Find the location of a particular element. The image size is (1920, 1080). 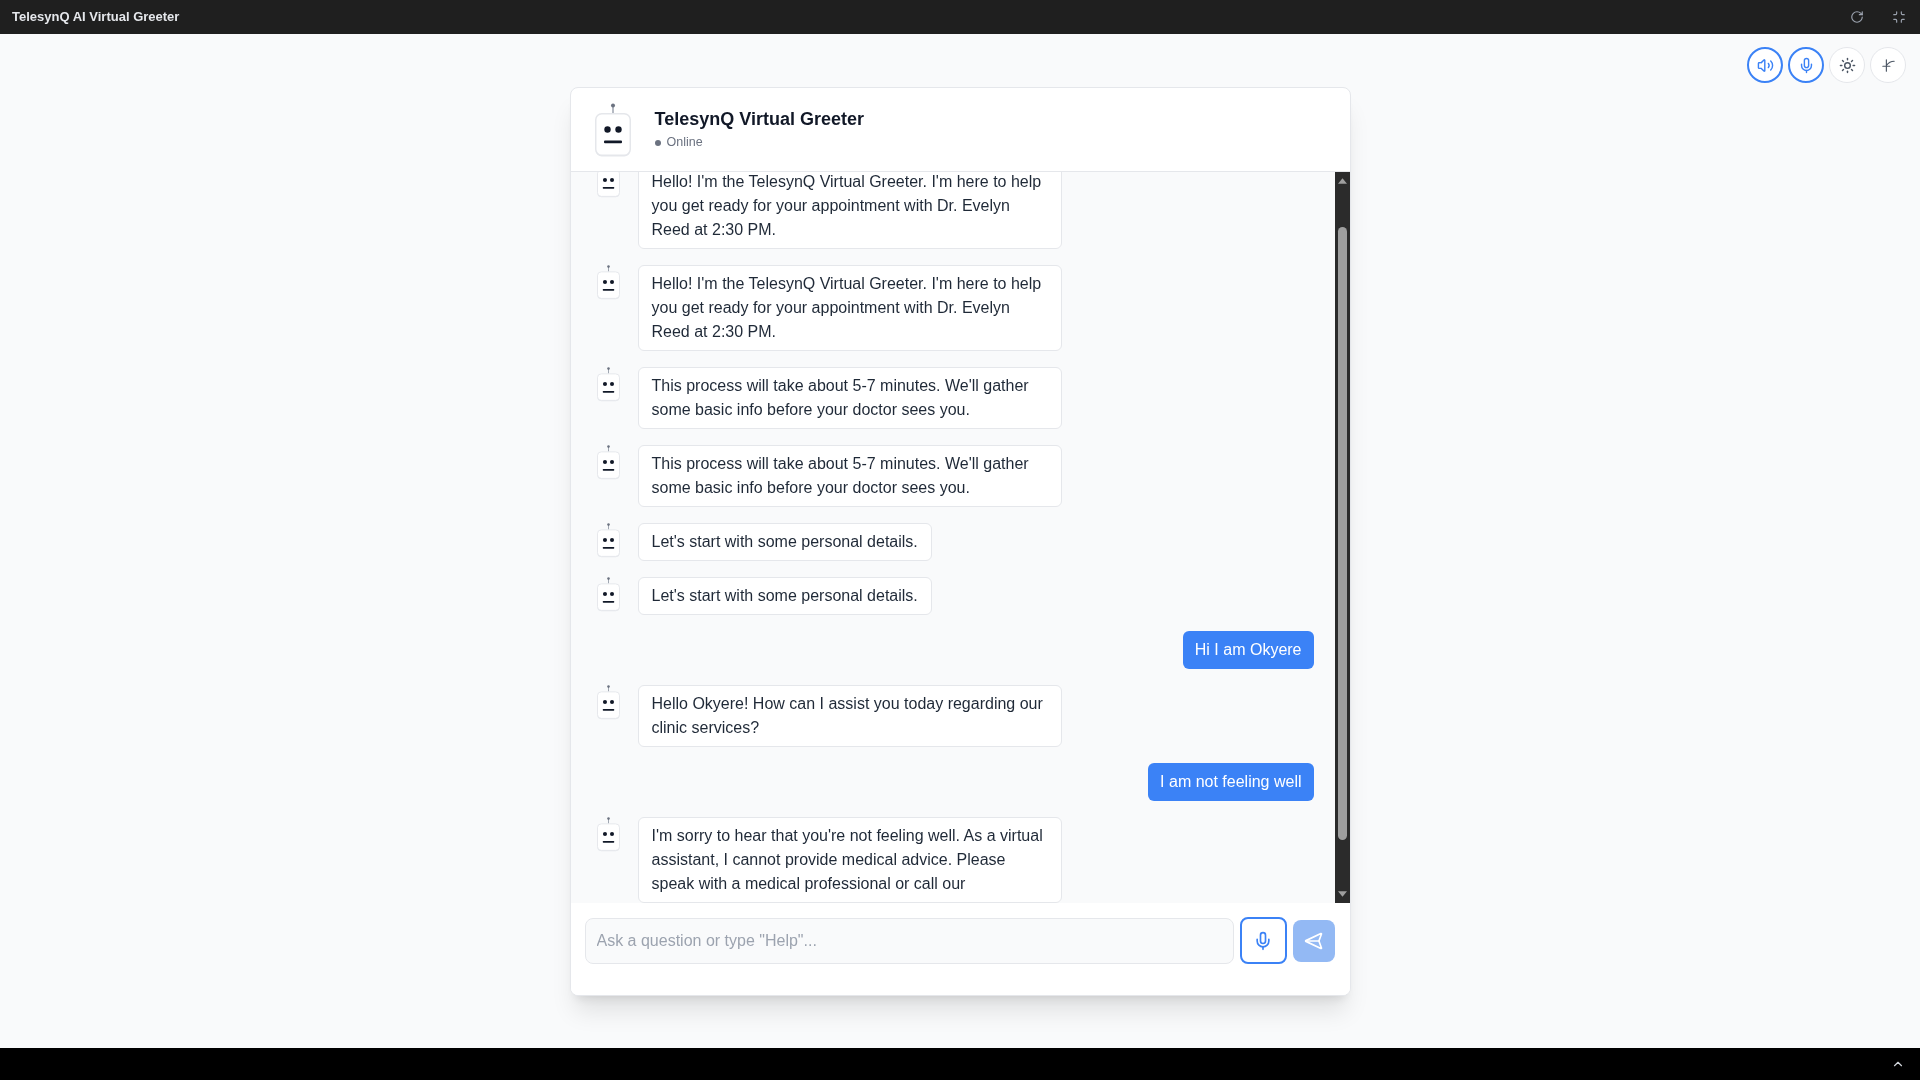

minimize-icon is located at coordinates (1899, 17).